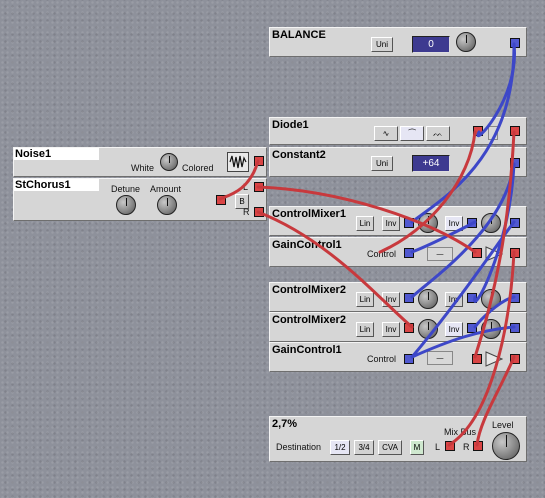 The image size is (545, 498). What do you see at coordinates (140, 162) in the screenshot?
I see `noise-module: Noise1 White Colored` at bounding box center [140, 162].